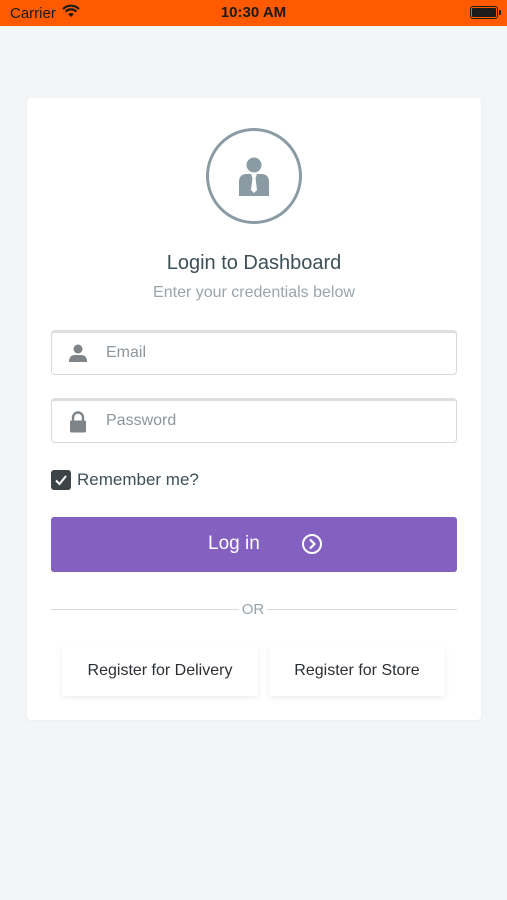 This screenshot has height=900, width=507. I want to click on lock-icon, so click(78, 424).